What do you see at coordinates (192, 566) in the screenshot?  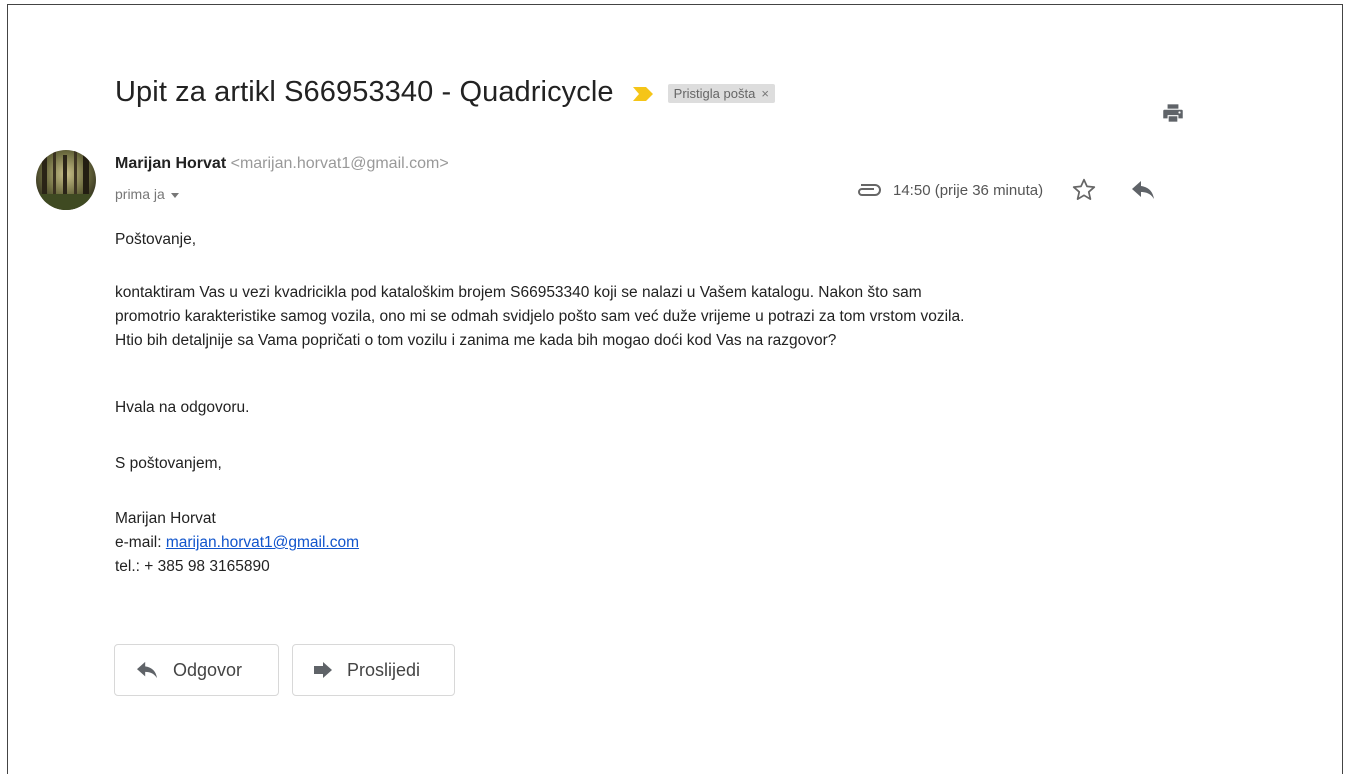 I see `signature-phone: tel.: + 385 98 3165890` at bounding box center [192, 566].